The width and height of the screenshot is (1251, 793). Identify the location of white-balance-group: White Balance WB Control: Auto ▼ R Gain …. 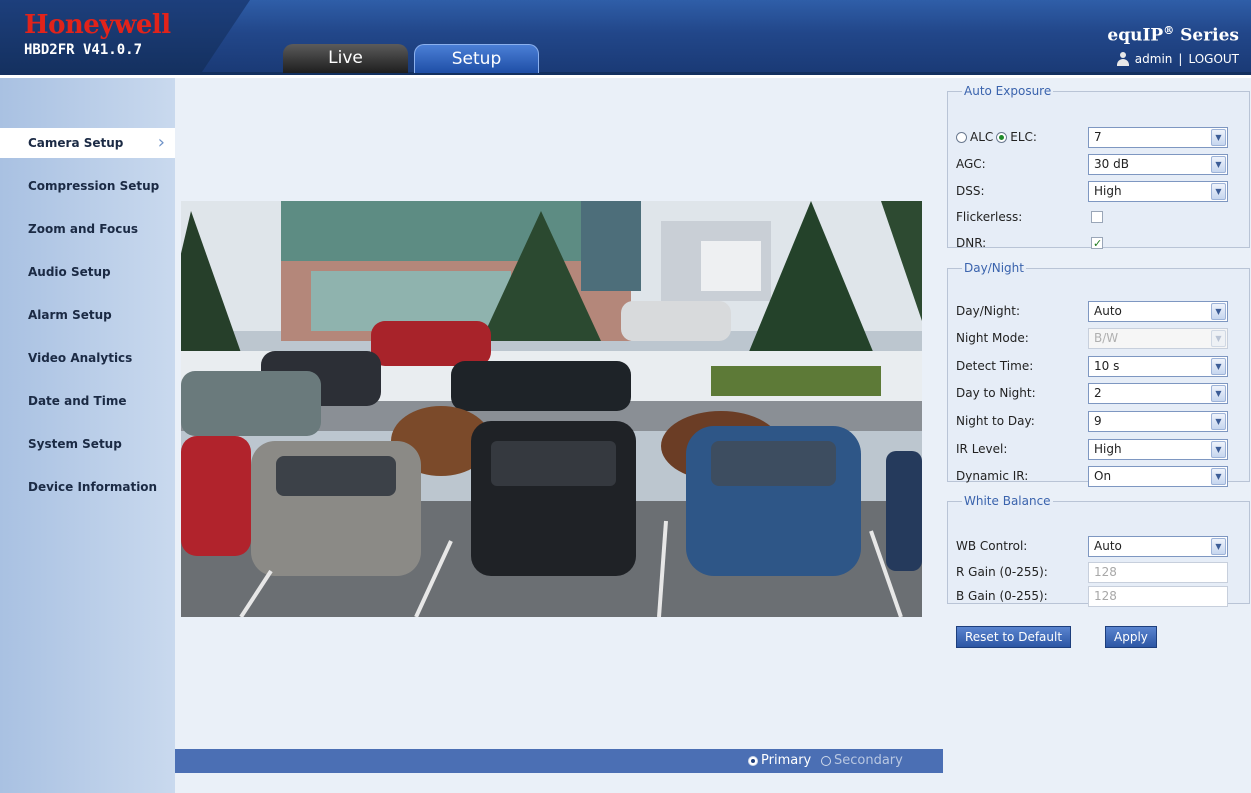
(1098, 550).